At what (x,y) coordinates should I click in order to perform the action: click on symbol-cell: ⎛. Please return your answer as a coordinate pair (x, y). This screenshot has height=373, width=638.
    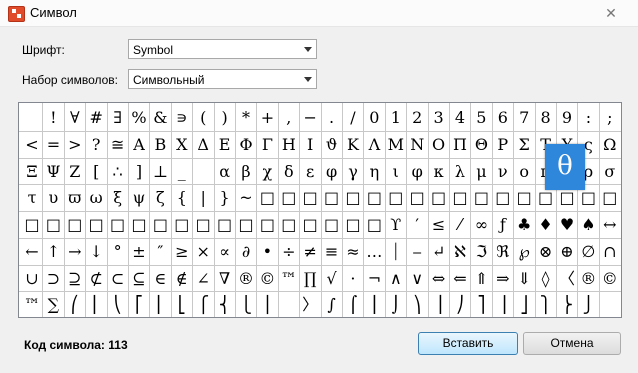
    Looking at the image, I should click on (75, 305).